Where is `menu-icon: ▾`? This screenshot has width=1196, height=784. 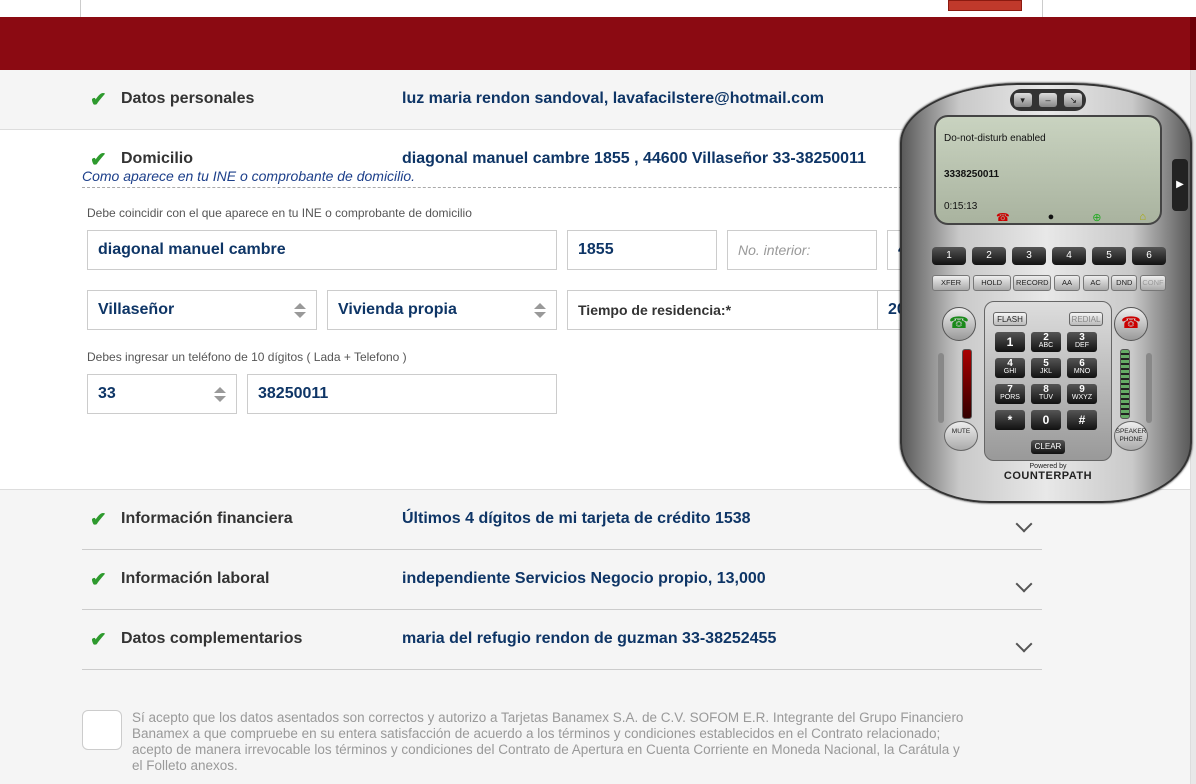 menu-icon: ▾ is located at coordinates (1022, 100).